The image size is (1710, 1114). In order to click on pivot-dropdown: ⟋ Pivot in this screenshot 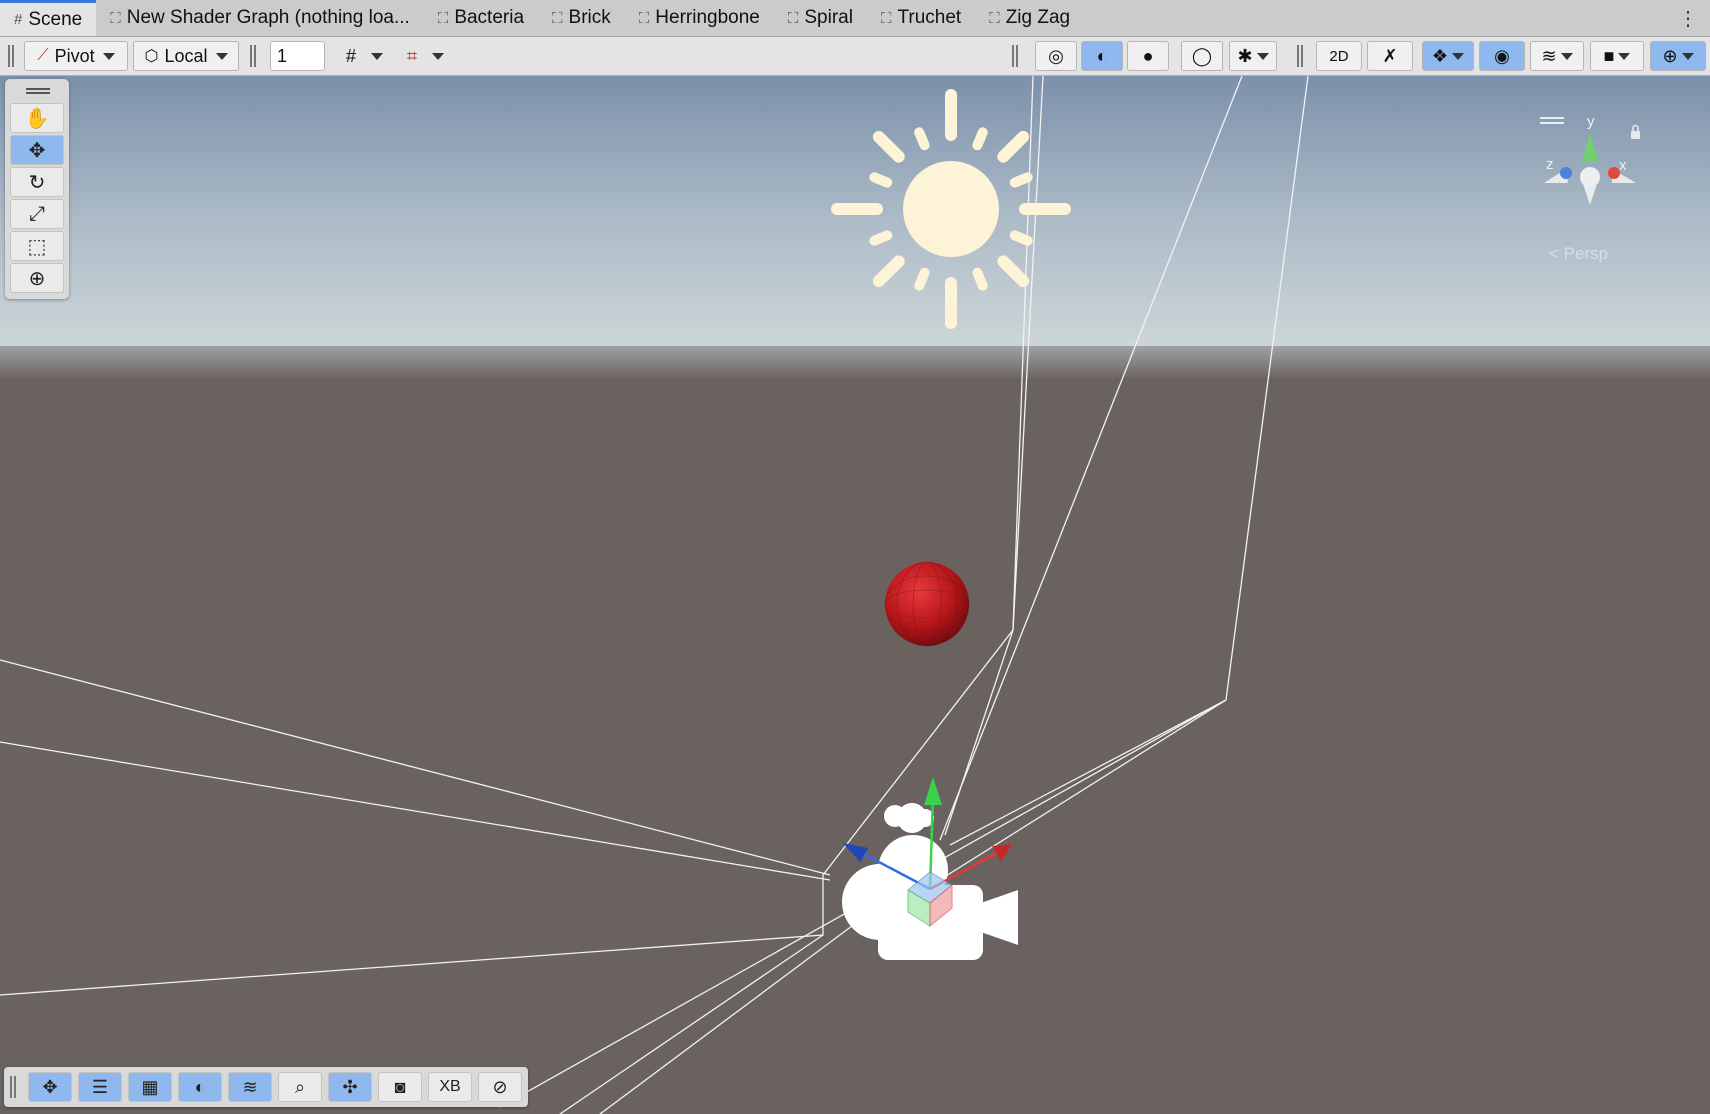, I will do `click(76, 56)`.